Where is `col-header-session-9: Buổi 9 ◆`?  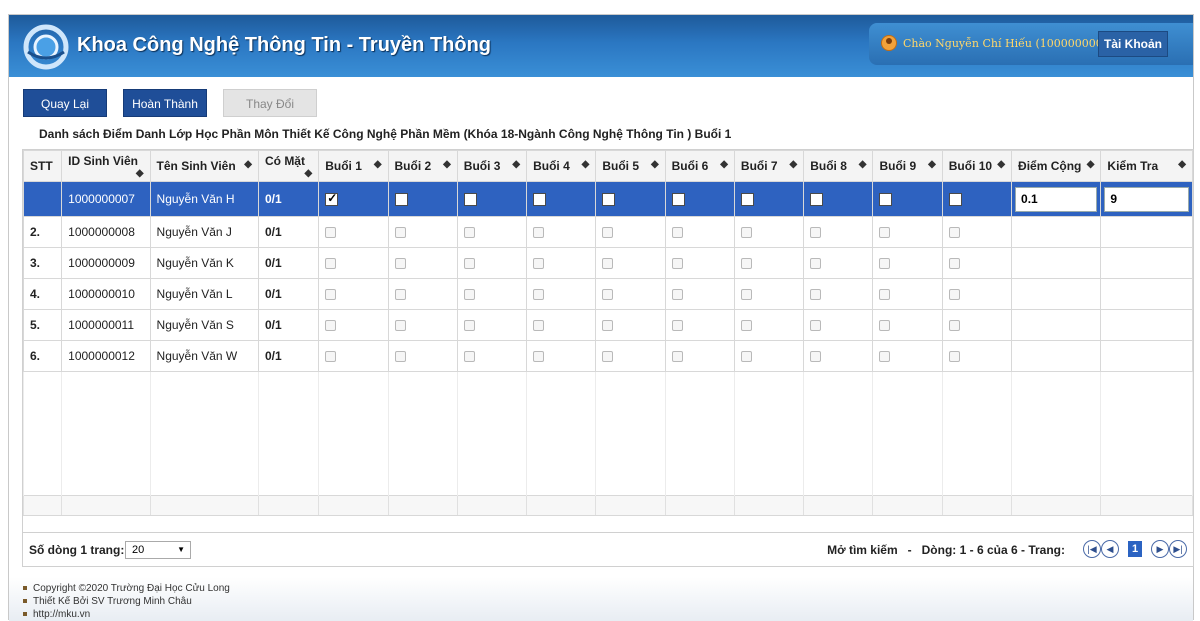
col-header-session-9: Buổi 9 ◆ is located at coordinates (907, 166).